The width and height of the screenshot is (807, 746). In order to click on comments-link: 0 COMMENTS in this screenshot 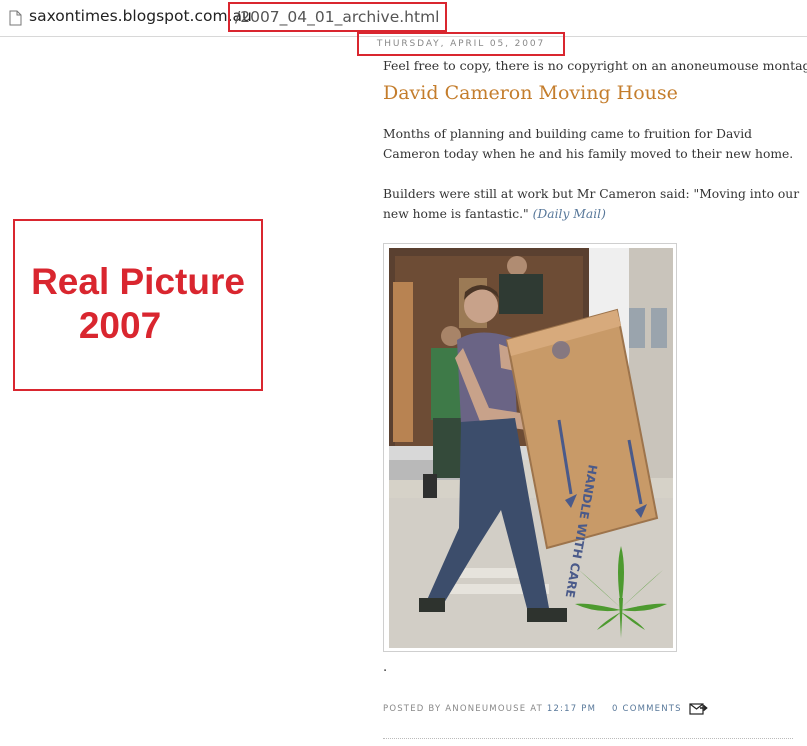, I will do `click(647, 709)`.